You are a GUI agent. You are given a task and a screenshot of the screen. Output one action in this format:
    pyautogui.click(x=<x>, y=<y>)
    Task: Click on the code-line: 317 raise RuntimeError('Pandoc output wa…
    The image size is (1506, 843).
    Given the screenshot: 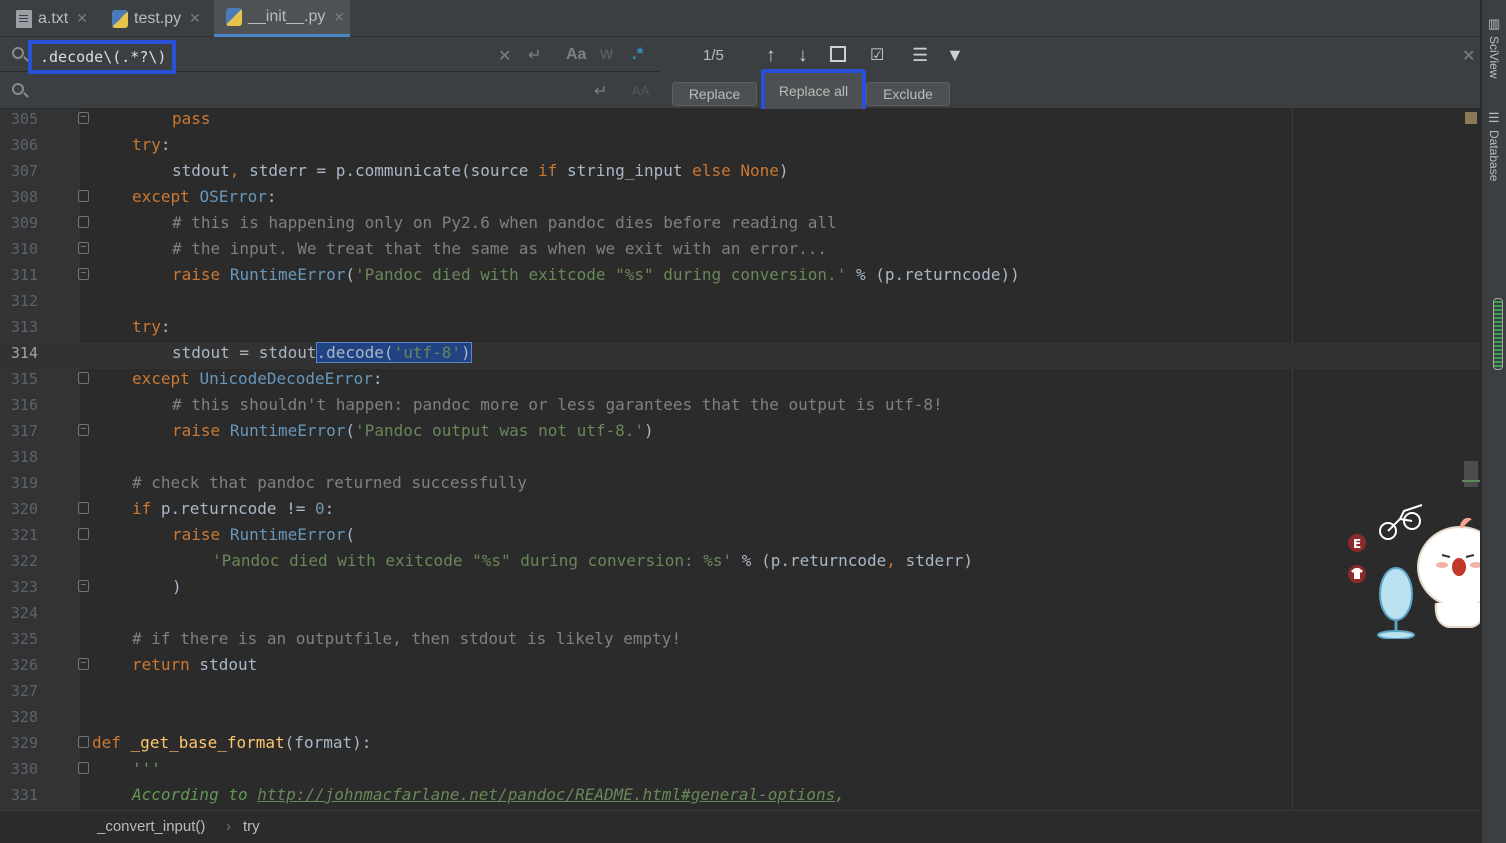 What is the action you would take?
    pyautogui.click(x=740, y=434)
    